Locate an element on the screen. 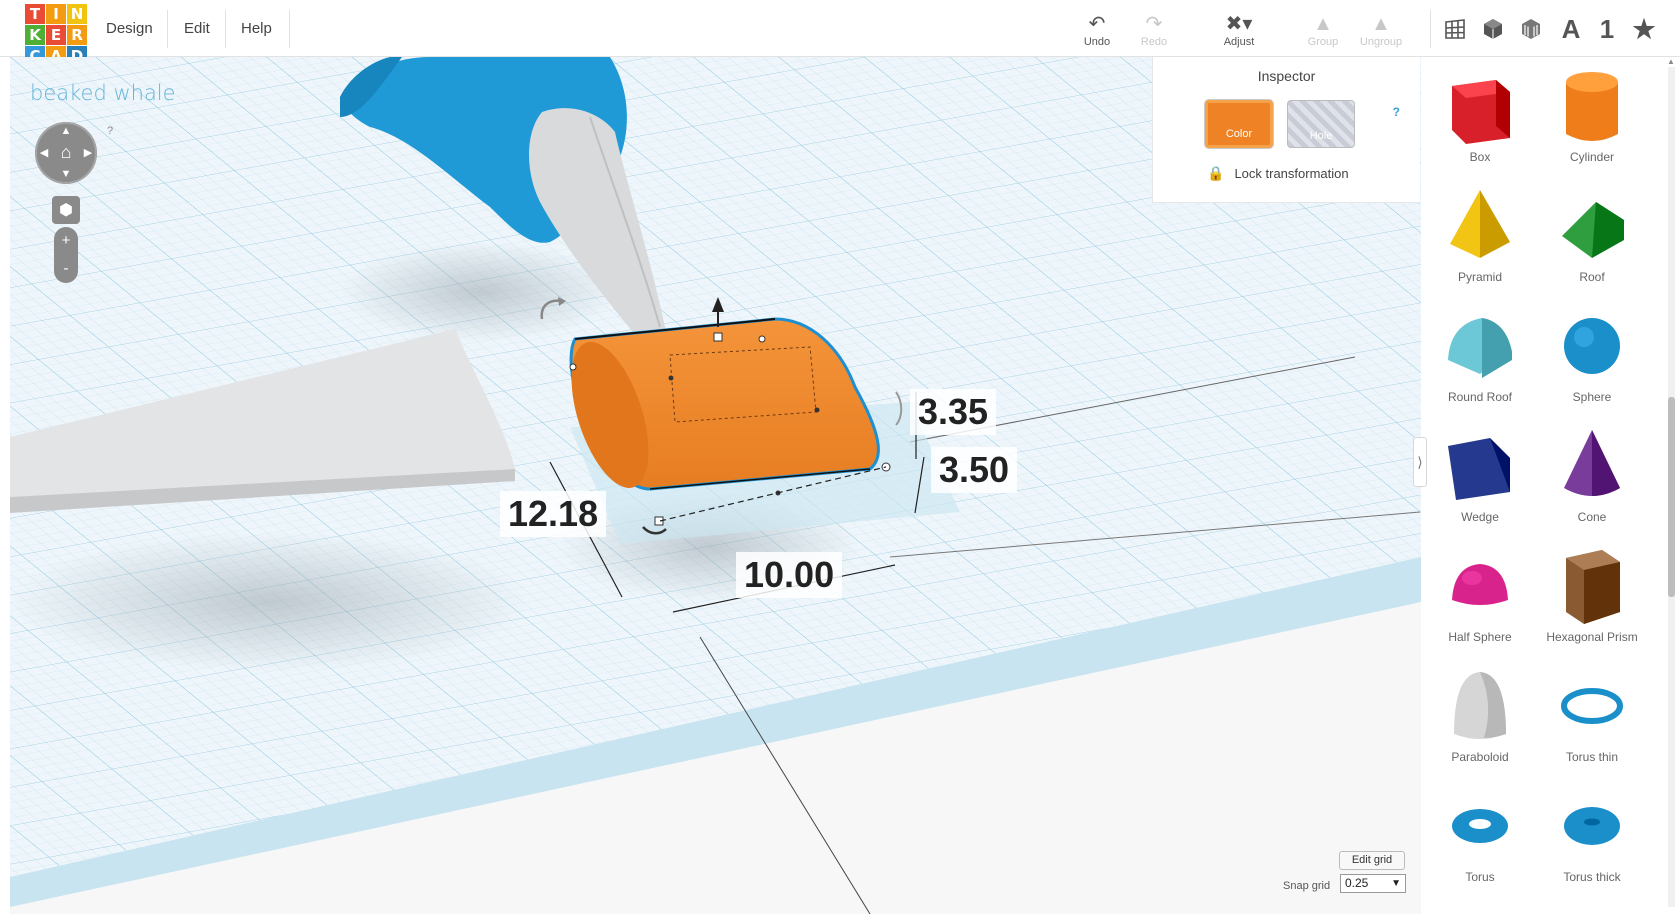 Image resolution: width=1680 pixels, height=917 pixels. lock-transformation-label: Lock transformation is located at coordinates (1291, 173).